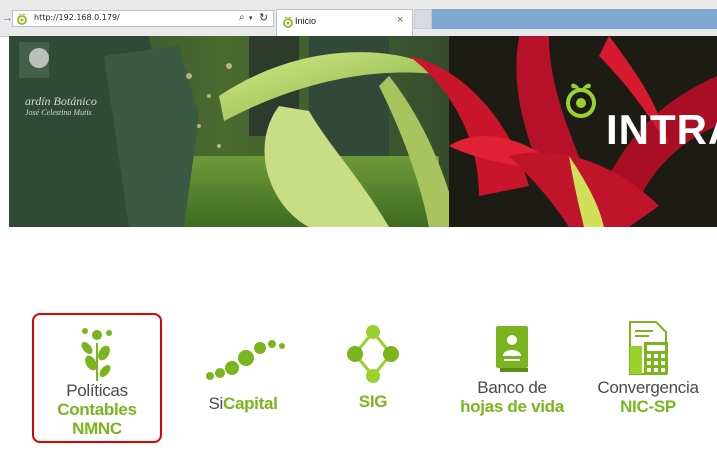 The image size is (717, 451). I want to click on app-label-line1: Convergencia, so click(648, 387).